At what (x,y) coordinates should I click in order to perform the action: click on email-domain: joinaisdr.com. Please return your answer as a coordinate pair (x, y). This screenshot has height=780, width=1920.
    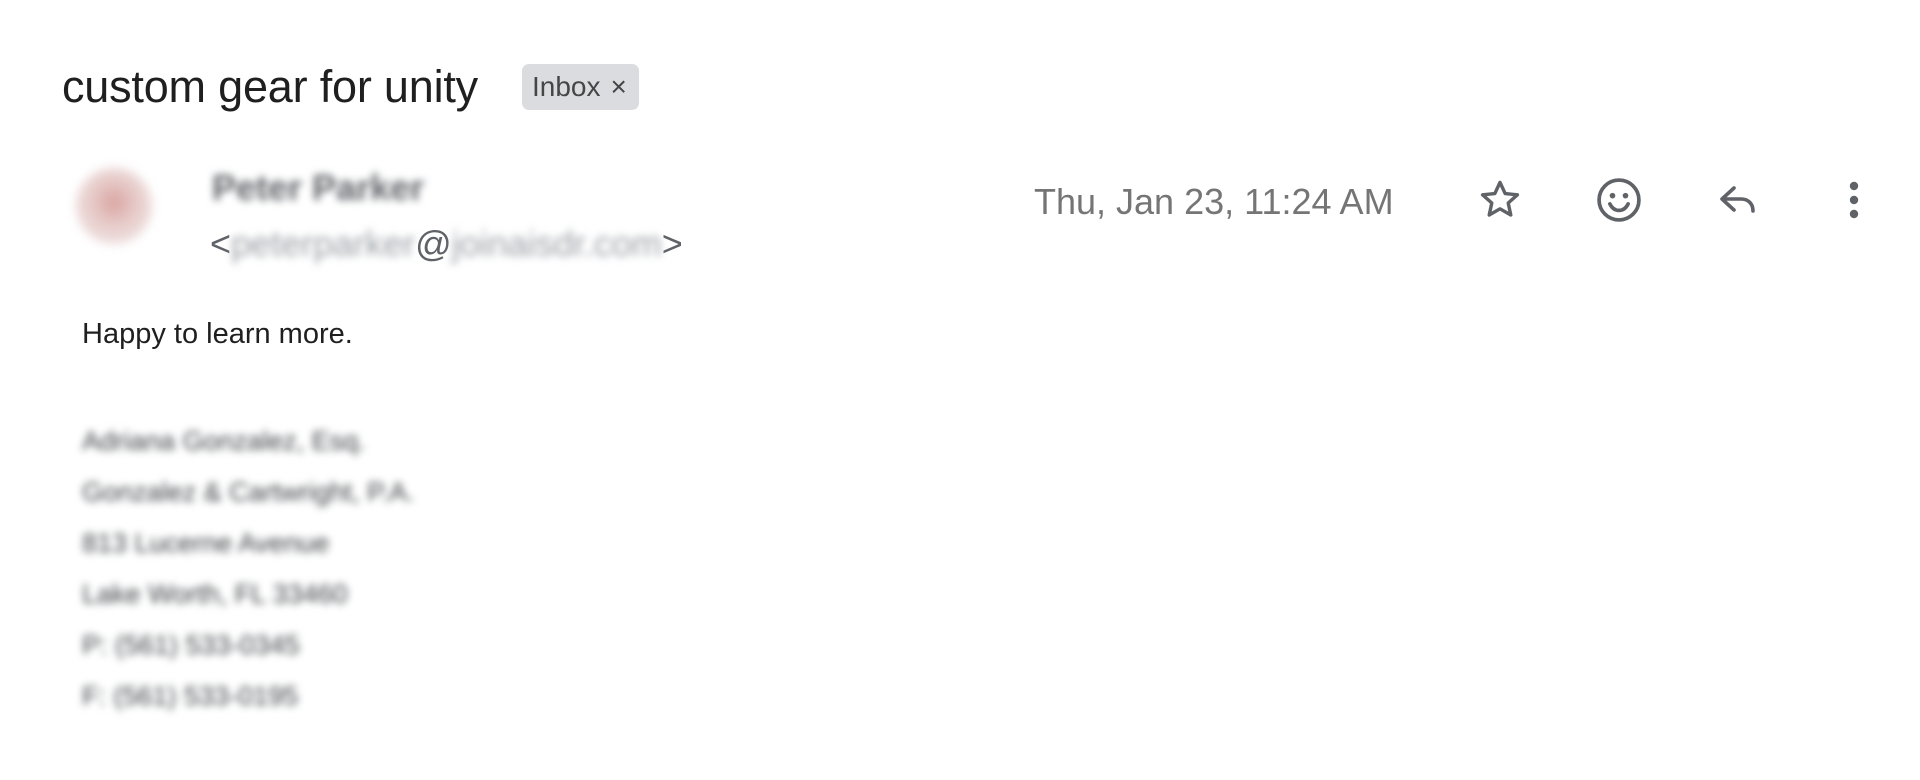
    Looking at the image, I should click on (556, 243).